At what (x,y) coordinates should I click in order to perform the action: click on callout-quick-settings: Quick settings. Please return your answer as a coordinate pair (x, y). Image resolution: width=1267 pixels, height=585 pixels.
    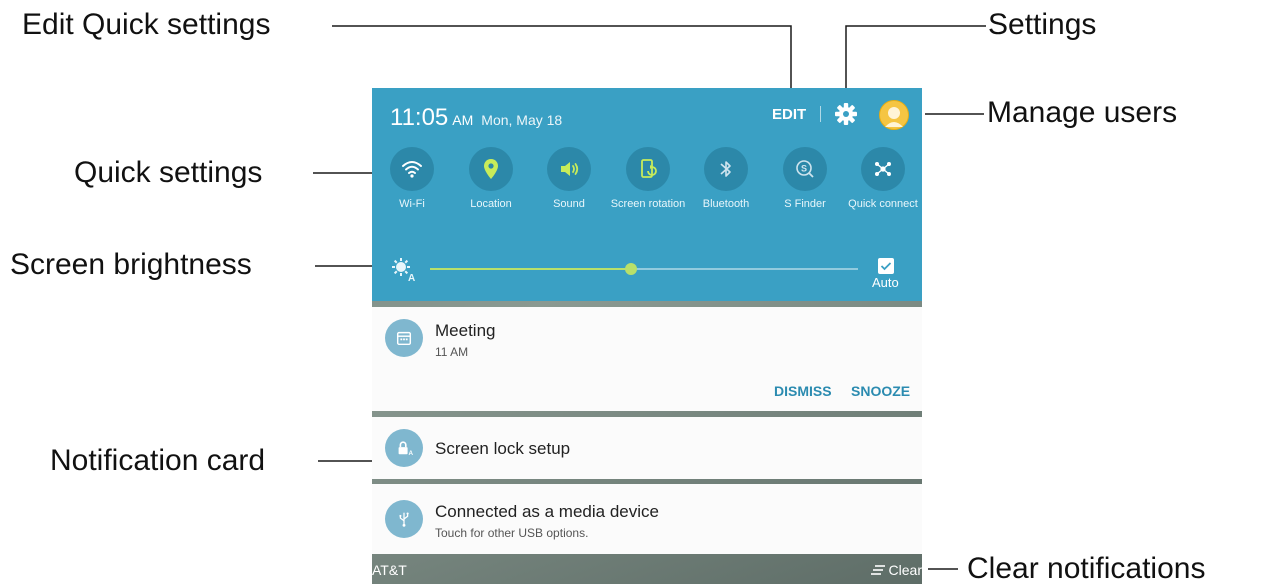
    Looking at the image, I should click on (168, 172).